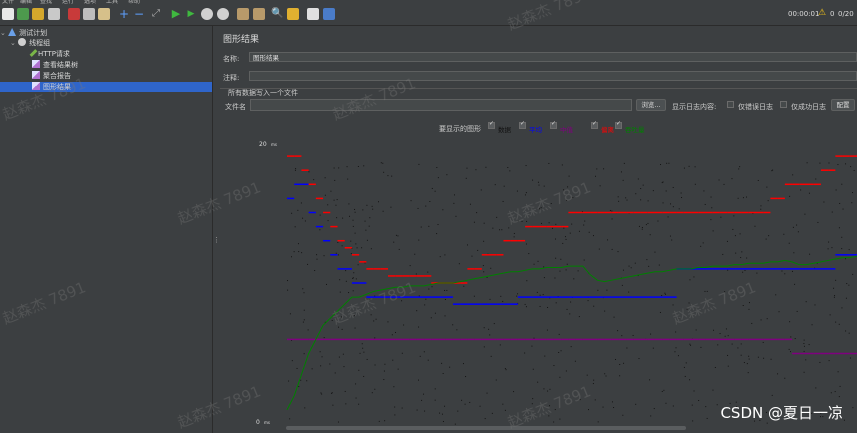  Describe the element at coordinates (8, 14) in the screenshot. I see `new-icon` at that location.